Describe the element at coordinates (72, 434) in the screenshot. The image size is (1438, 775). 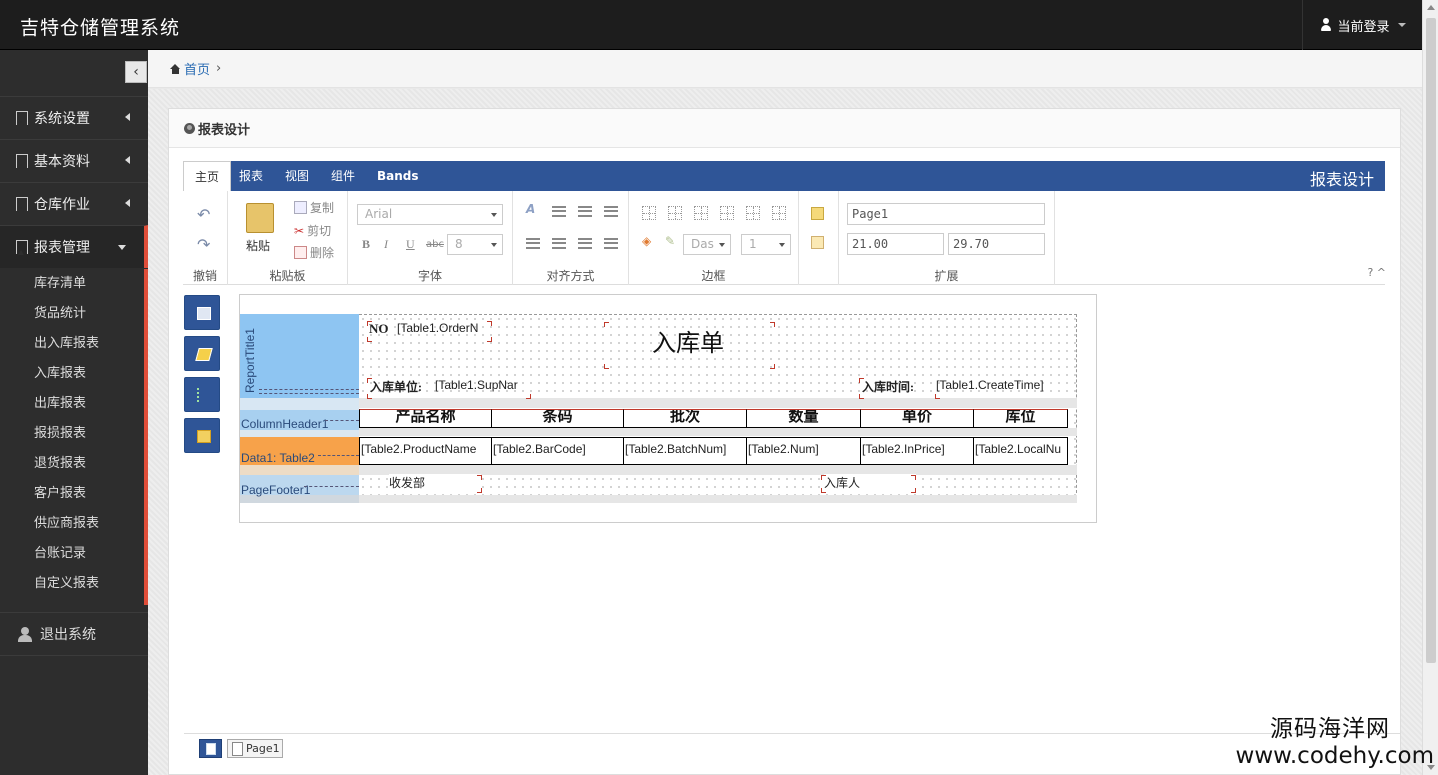
I see `submenu-item: 报损报表` at that location.